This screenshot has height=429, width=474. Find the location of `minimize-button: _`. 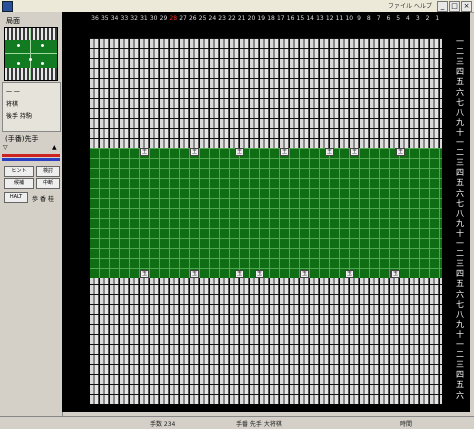

minimize-button: _ is located at coordinates (442, 6).